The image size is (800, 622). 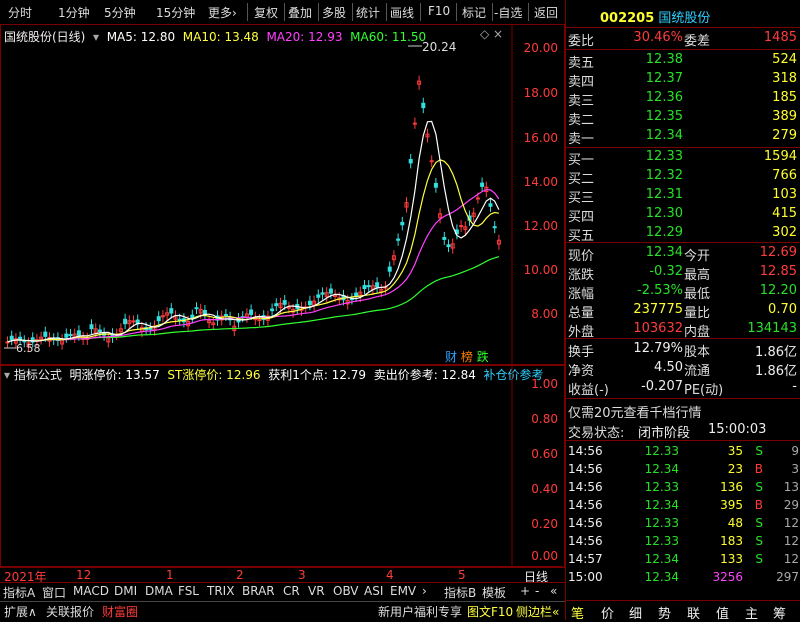 I want to click on axis-tick: 20.00, so click(x=540, y=48).